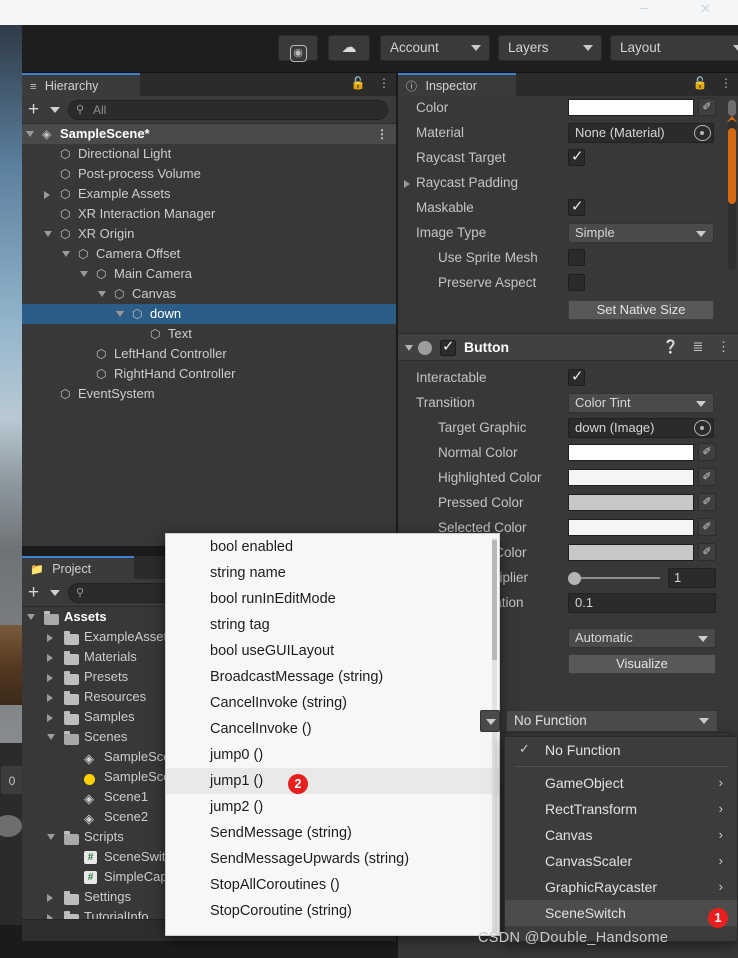 This screenshot has width=738, height=958. What do you see at coordinates (641, 403) in the screenshot?
I see `property-dropdown: Color Tint` at bounding box center [641, 403].